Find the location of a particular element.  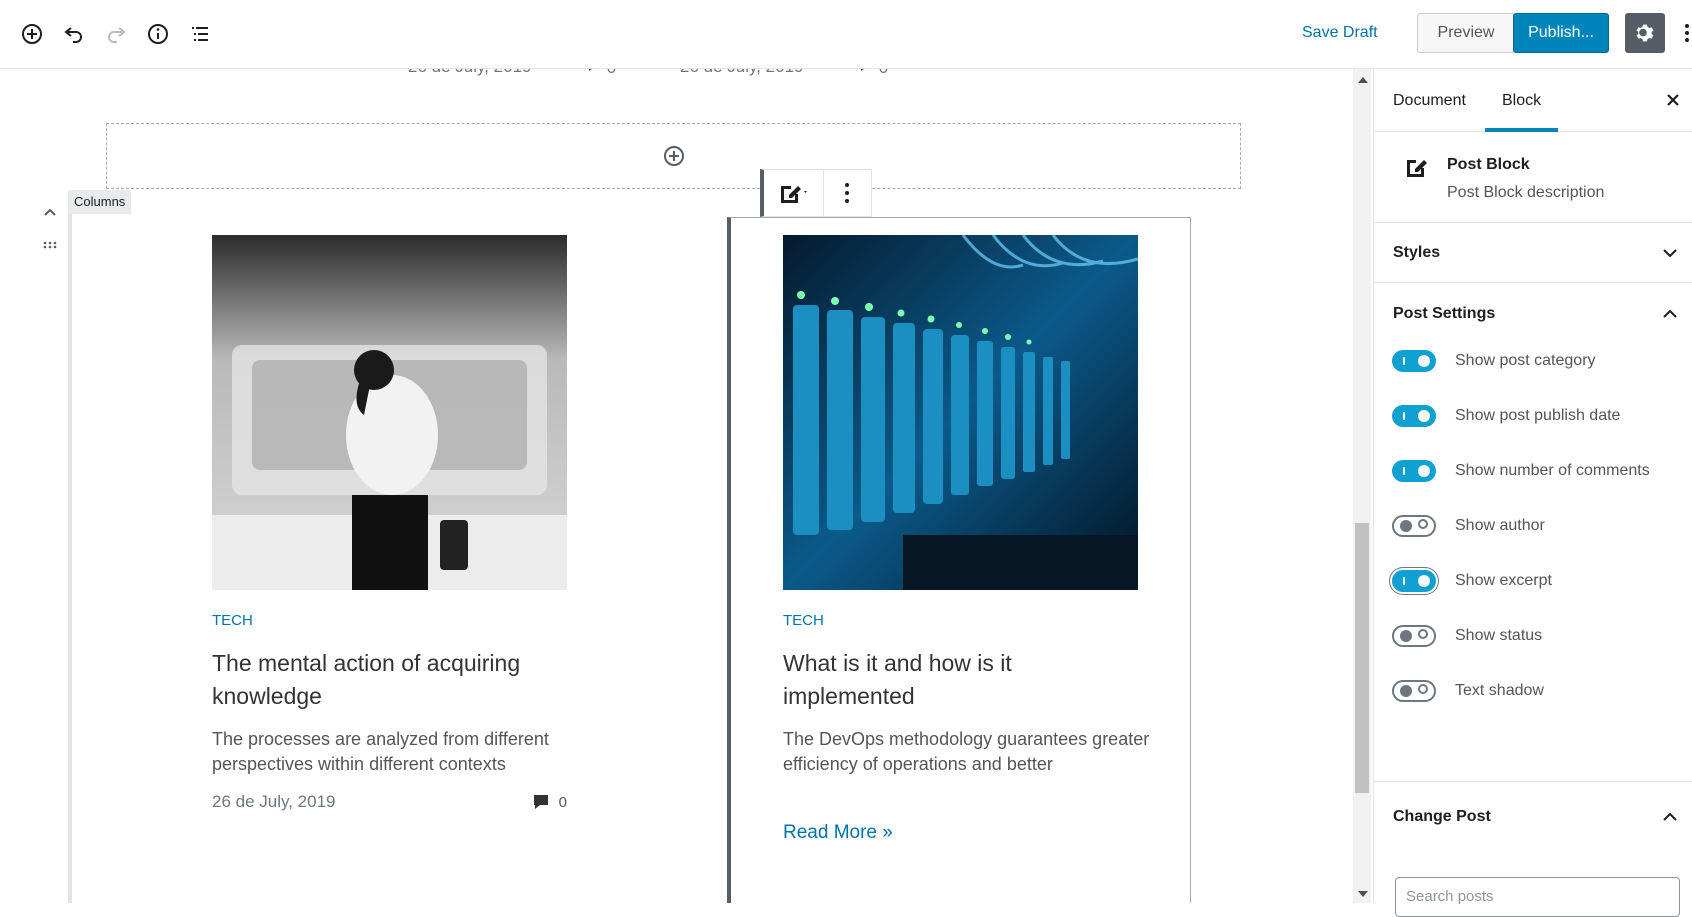

gear-icon is located at coordinates (1645, 33).